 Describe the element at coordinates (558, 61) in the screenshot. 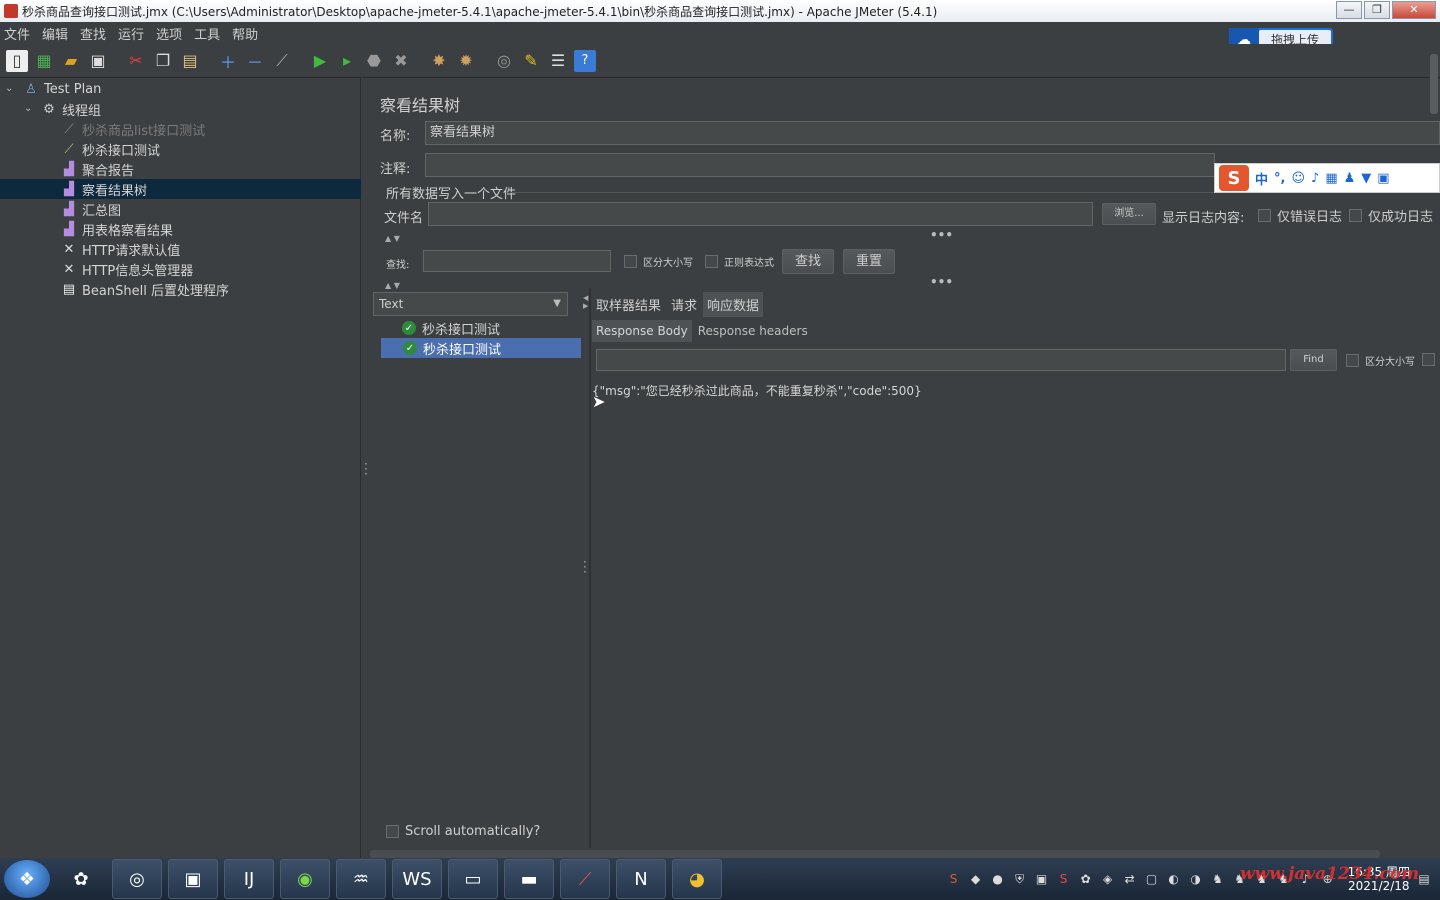

I see `function-helper-icon: ☰` at that location.